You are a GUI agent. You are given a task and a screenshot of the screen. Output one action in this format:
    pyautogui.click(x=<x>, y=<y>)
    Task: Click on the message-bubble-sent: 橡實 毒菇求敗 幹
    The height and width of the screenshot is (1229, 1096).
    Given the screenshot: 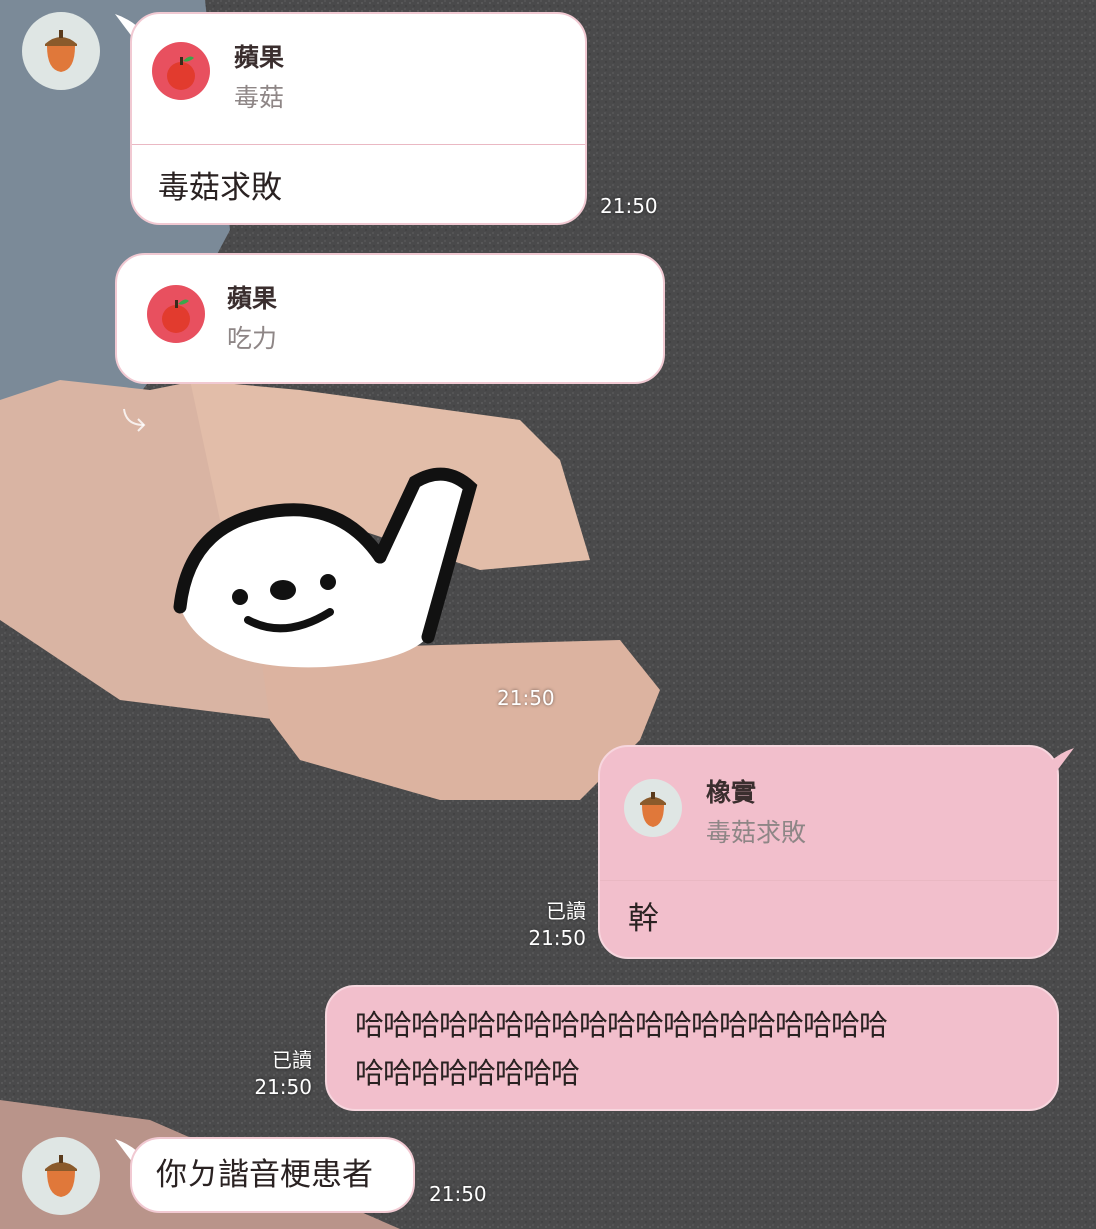 What is the action you would take?
    pyautogui.click(x=828, y=852)
    